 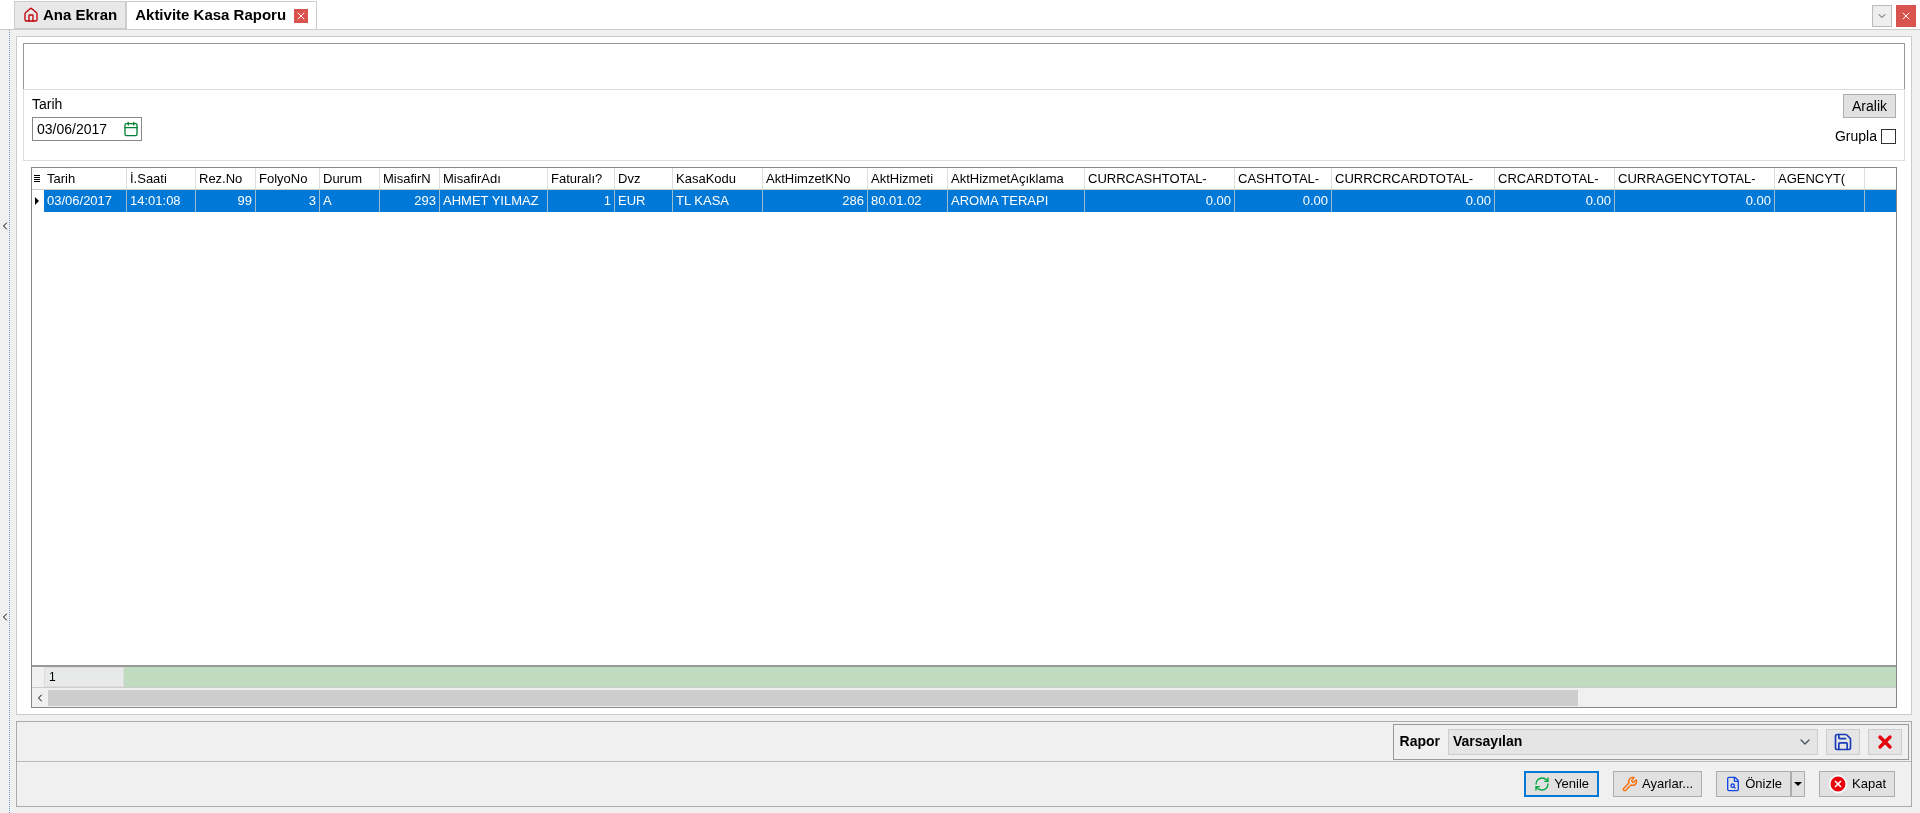 What do you see at coordinates (131, 129) in the screenshot?
I see `calendar-icon` at bounding box center [131, 129].